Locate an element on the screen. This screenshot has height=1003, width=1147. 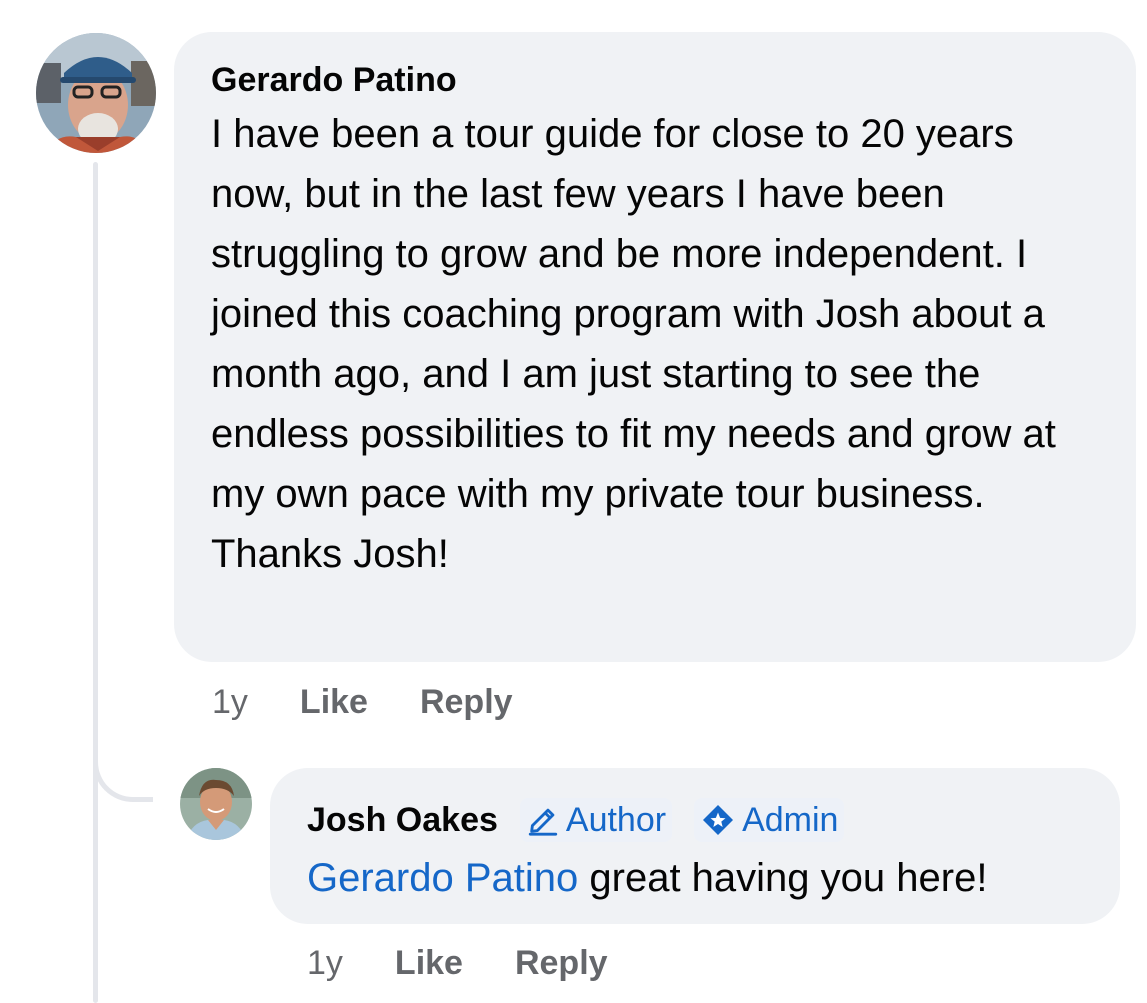
thread-line is located at coordinates (95, 582).